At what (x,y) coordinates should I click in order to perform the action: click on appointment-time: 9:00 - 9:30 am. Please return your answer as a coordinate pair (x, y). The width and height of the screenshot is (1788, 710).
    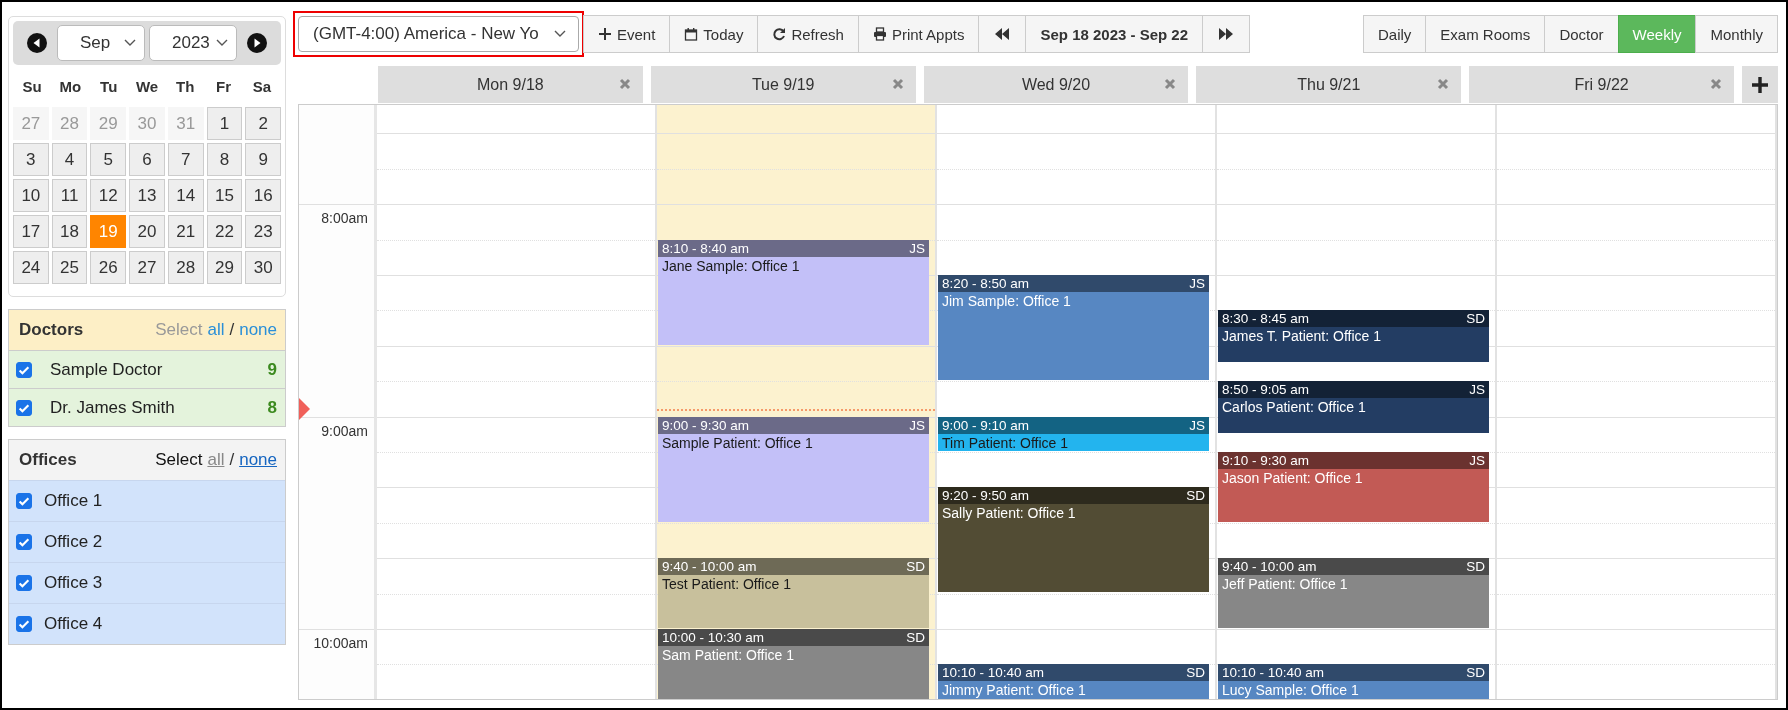
    Looking at the image, I should click on (706, 425).